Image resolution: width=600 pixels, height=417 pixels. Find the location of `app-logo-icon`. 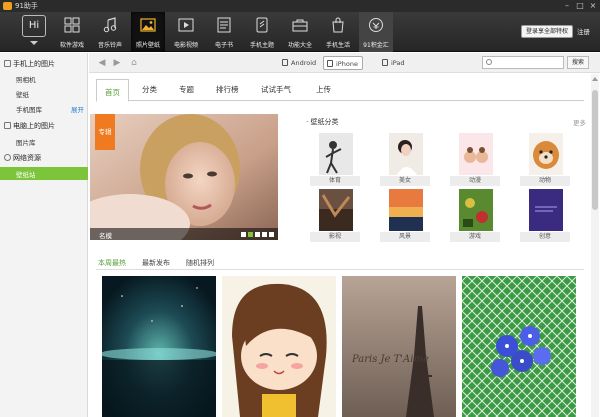

app-logo-icon is located at coordinates (7, 6).